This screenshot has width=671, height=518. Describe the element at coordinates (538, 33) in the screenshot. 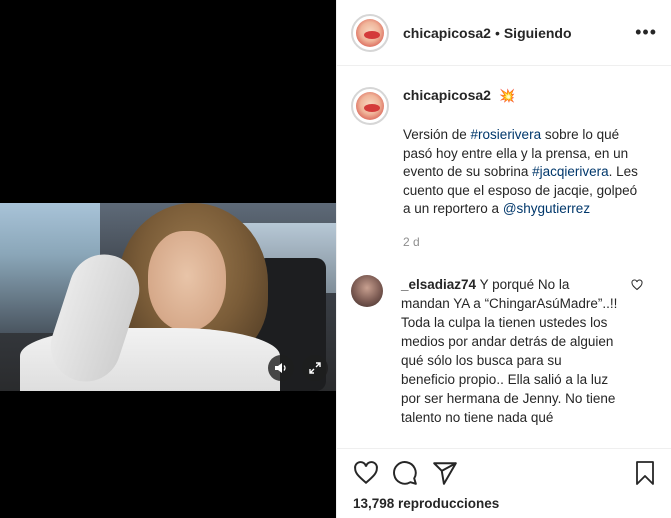

I see `following-button: Siguiendo` at that location.